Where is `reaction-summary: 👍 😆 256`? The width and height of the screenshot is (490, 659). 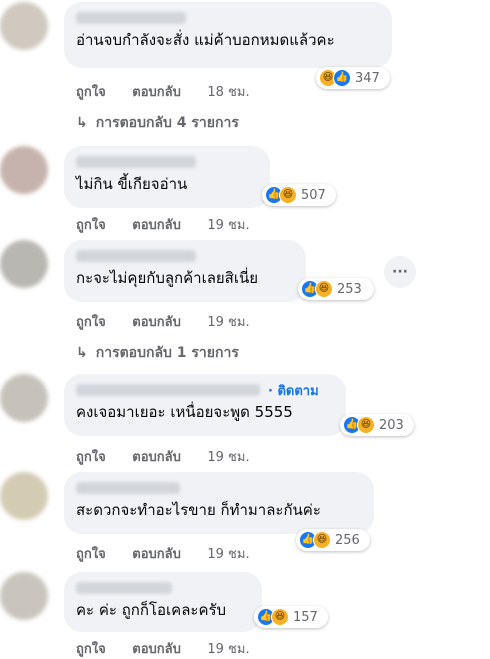
reaction-summary: 👍 😆 256 is located at coordinates (333, 540).